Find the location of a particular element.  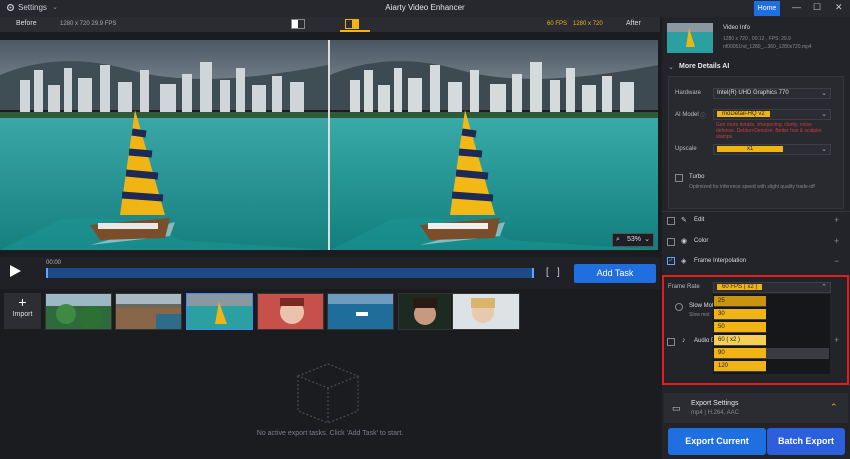

export-current-button: Export Current is located at coordinates (717, 441).